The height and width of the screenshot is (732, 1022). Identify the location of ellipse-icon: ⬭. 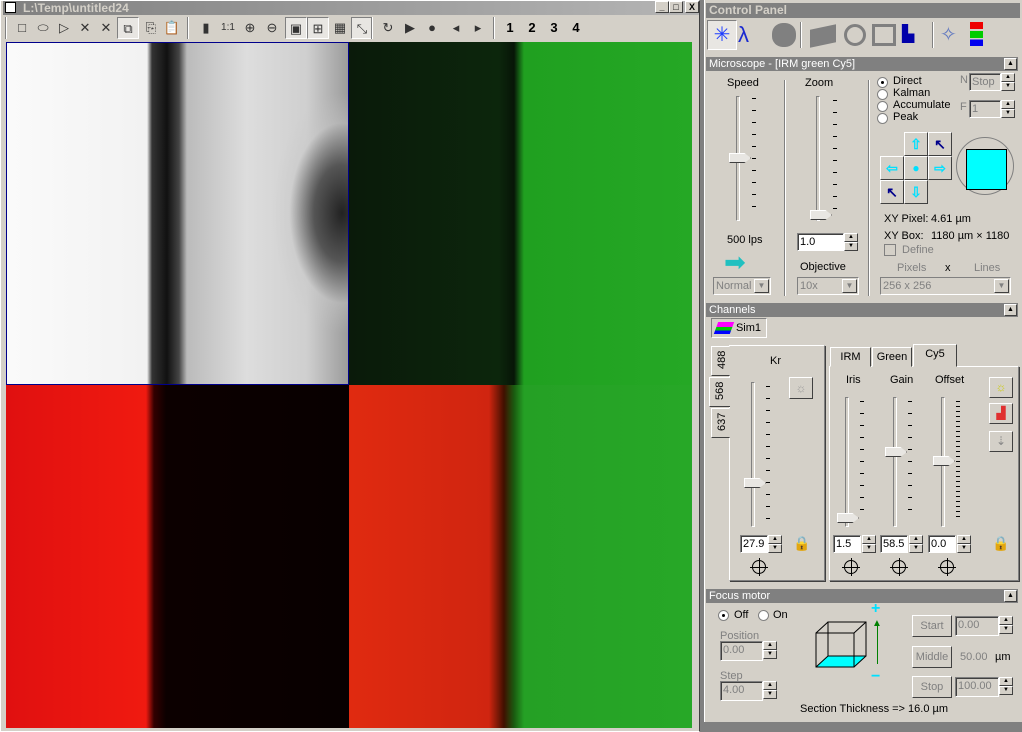
(43, 28).